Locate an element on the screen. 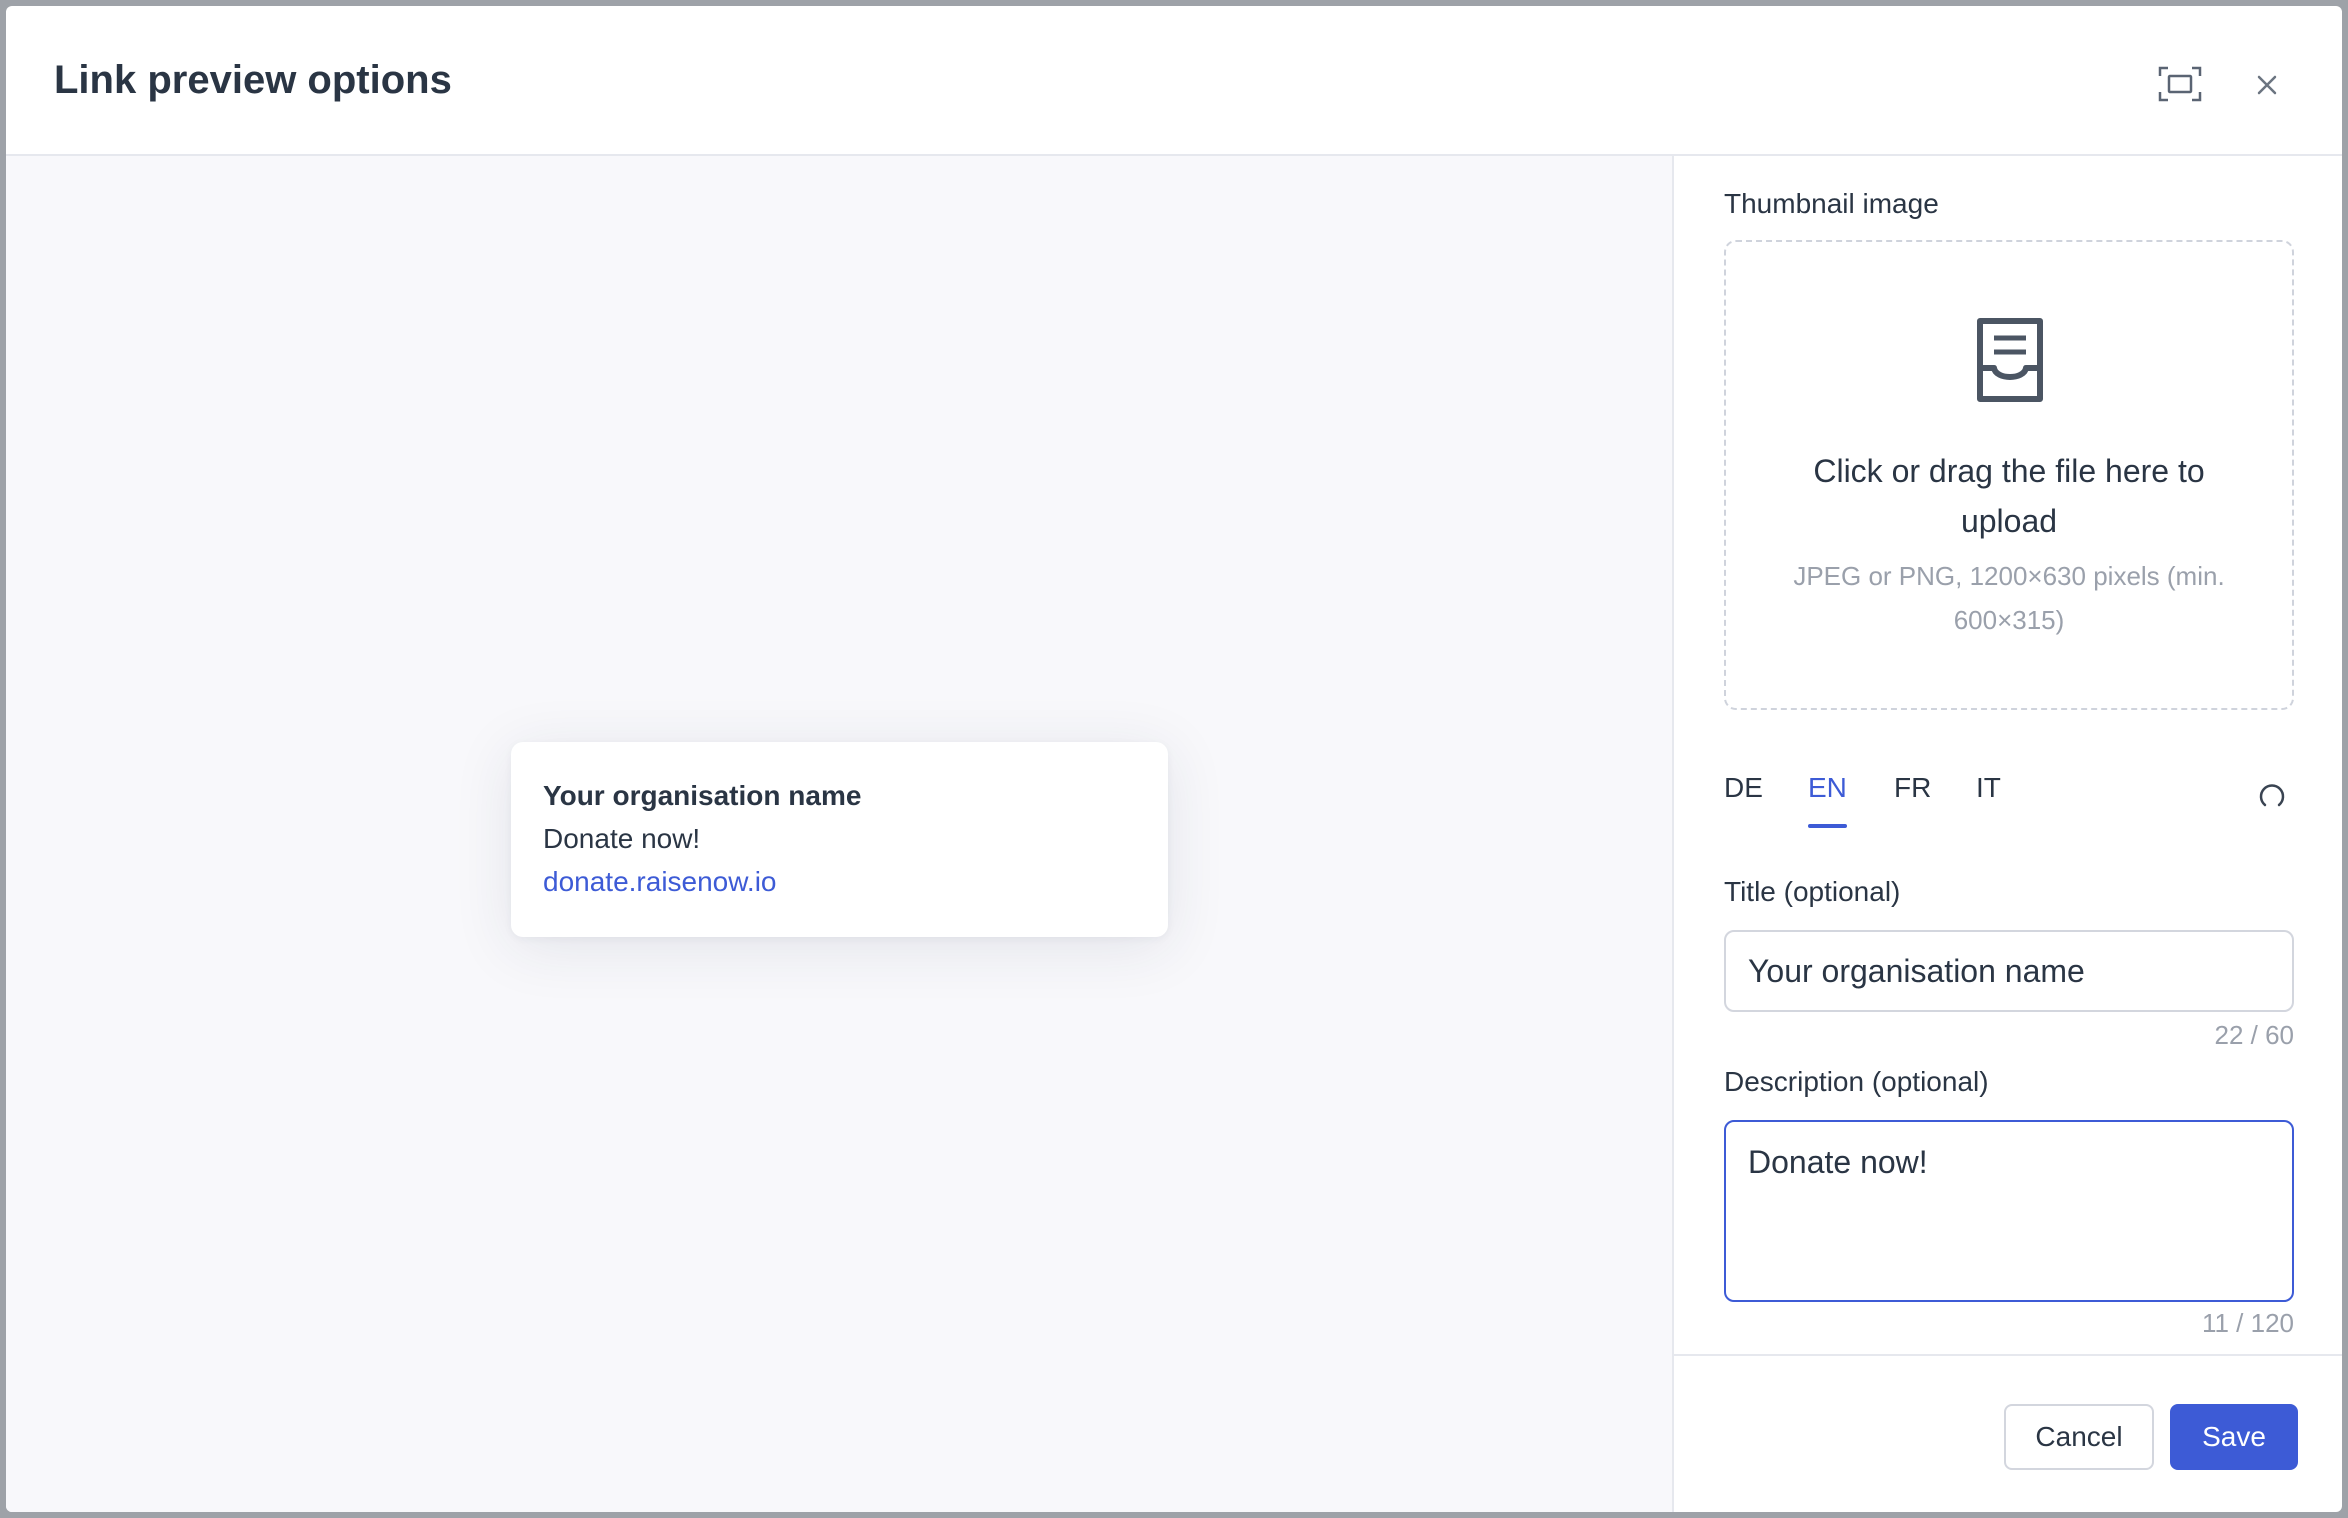 The image size is (2348, 1518). modal-footer: Cancel Save is located at coordinates (2008, 1433).